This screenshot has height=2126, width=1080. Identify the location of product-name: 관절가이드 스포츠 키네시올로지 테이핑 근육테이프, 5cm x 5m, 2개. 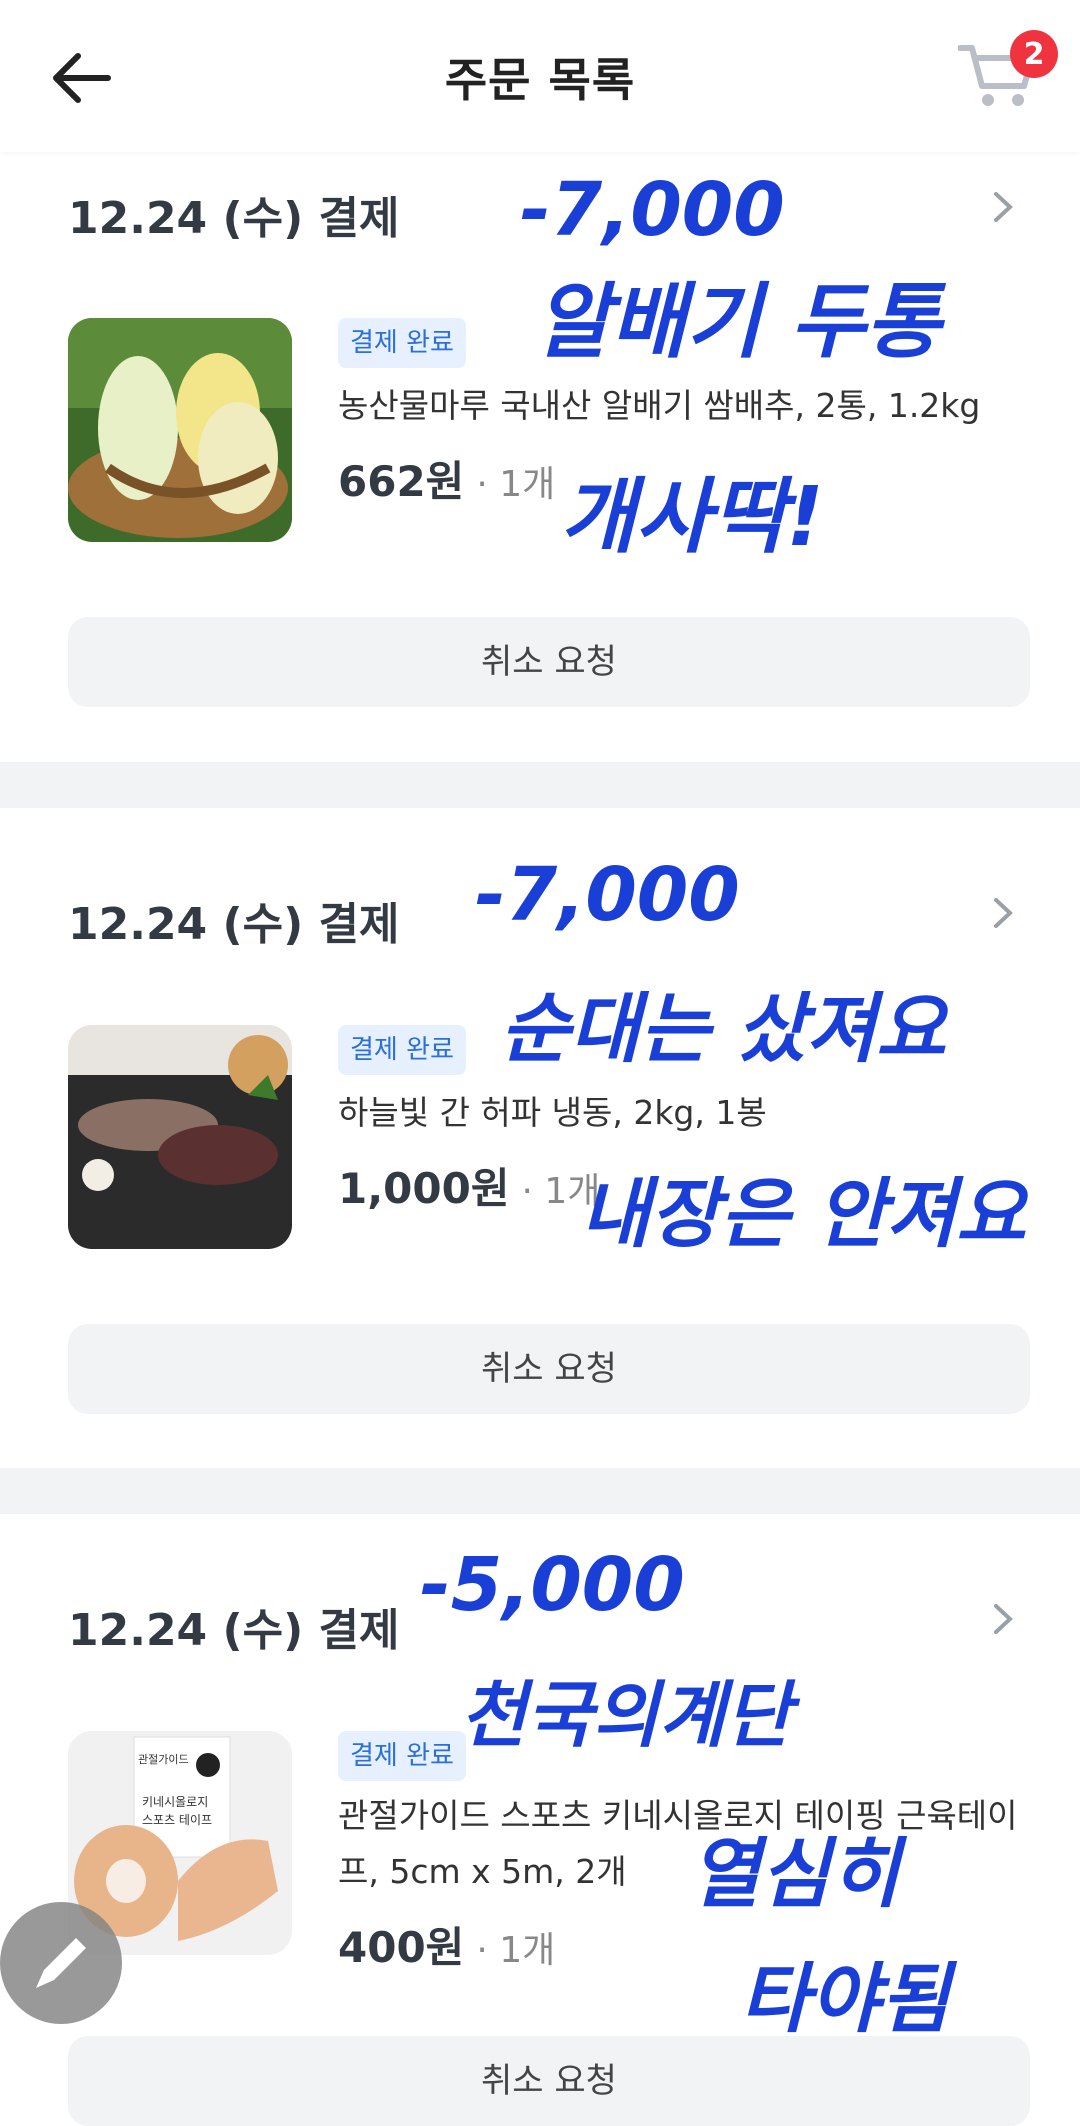
(678, 1844).